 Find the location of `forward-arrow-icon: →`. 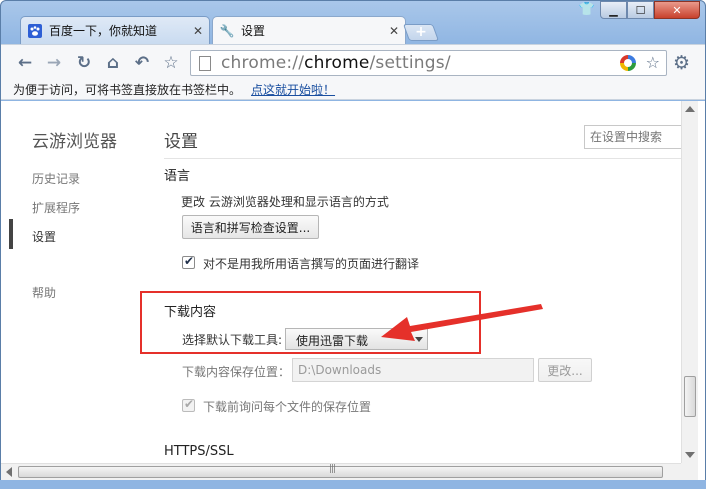

forward-arrow-icon: → is located at coordinates (54, 63).